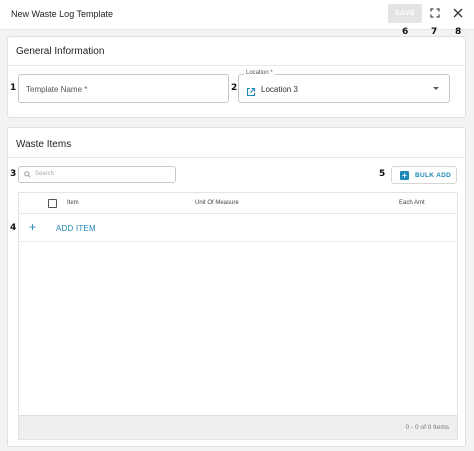 Image resolution: width=474 pixels, height=451 pixels. Describe the element at coordinates (52, 203) in the screenshot. I see `select-all-checkbox` at that location.